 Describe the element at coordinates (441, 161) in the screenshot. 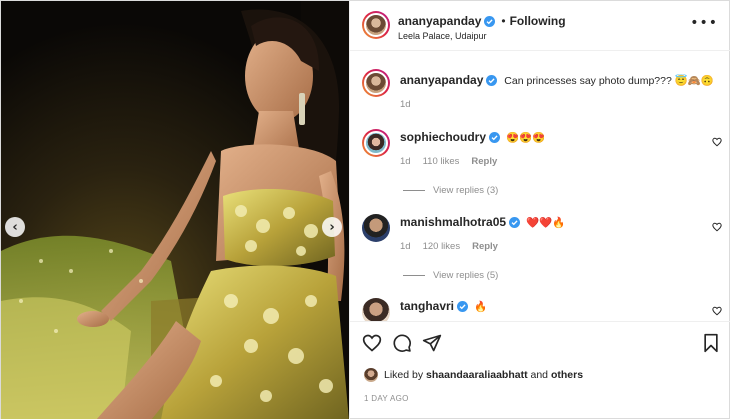

I see `comment-likes: 110 likes` at that location.